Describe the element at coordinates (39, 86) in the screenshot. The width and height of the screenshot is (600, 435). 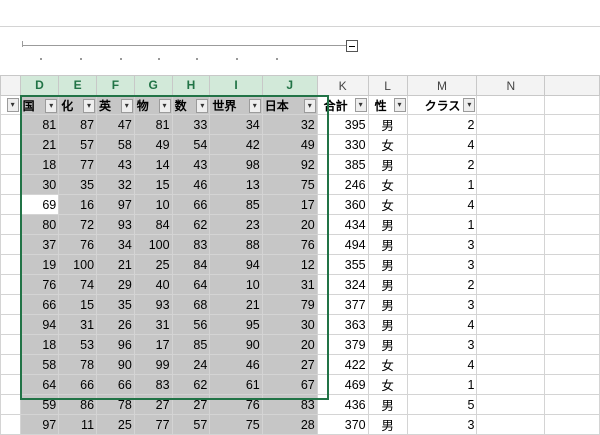
I see `column-header-d: D` at that location.